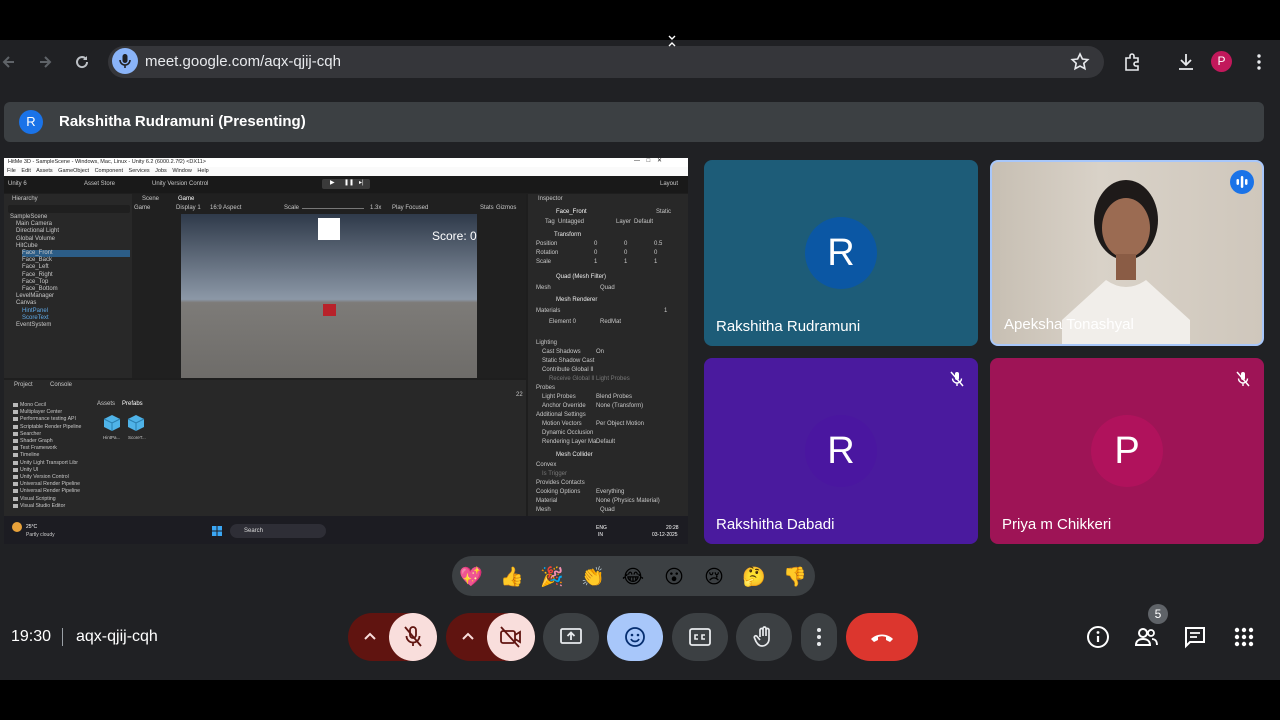 The image size is (1280, 720). I want to click on project-folder: Shader Graph, so click(36, 441).